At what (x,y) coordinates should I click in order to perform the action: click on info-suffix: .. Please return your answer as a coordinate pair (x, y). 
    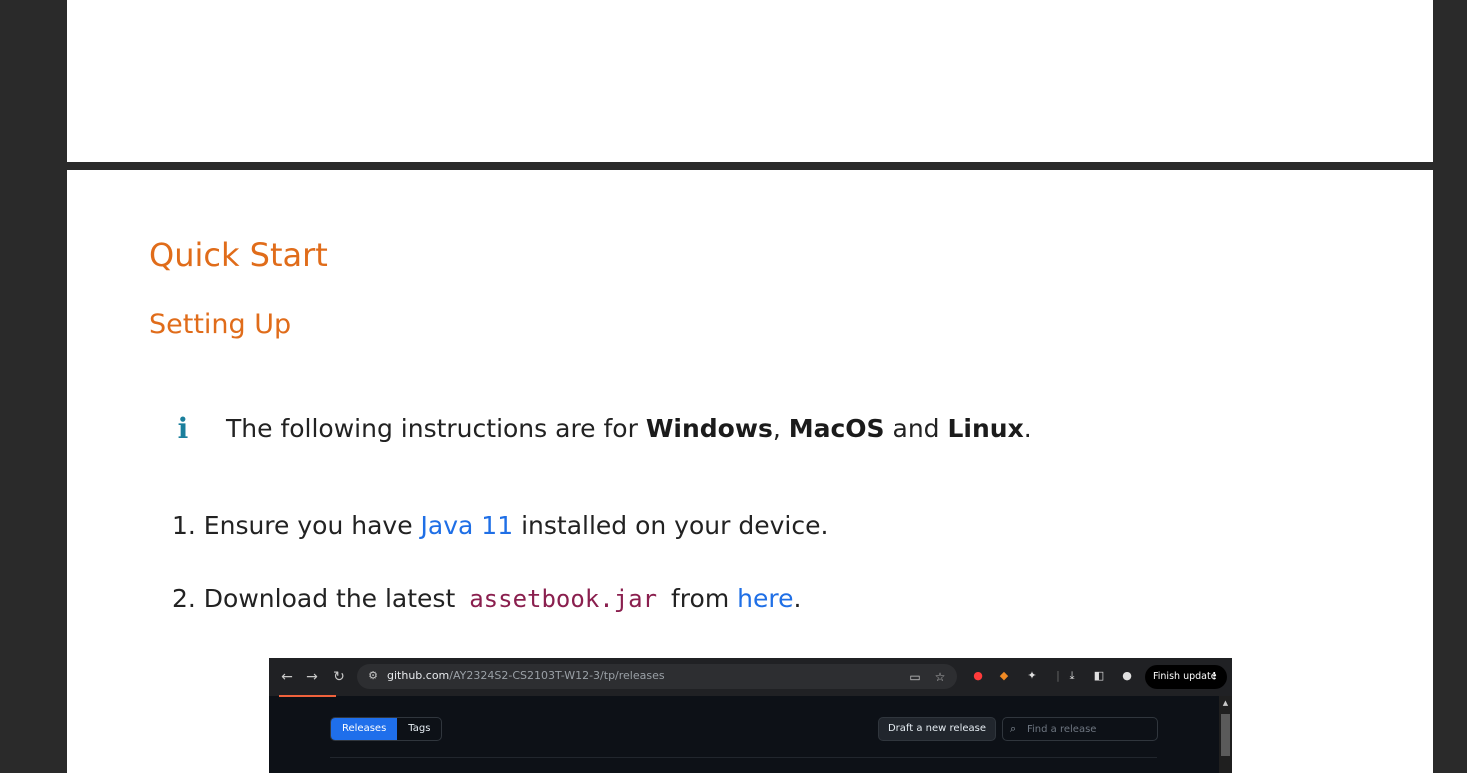
    Looking at the image, I should click on (1027, 428).